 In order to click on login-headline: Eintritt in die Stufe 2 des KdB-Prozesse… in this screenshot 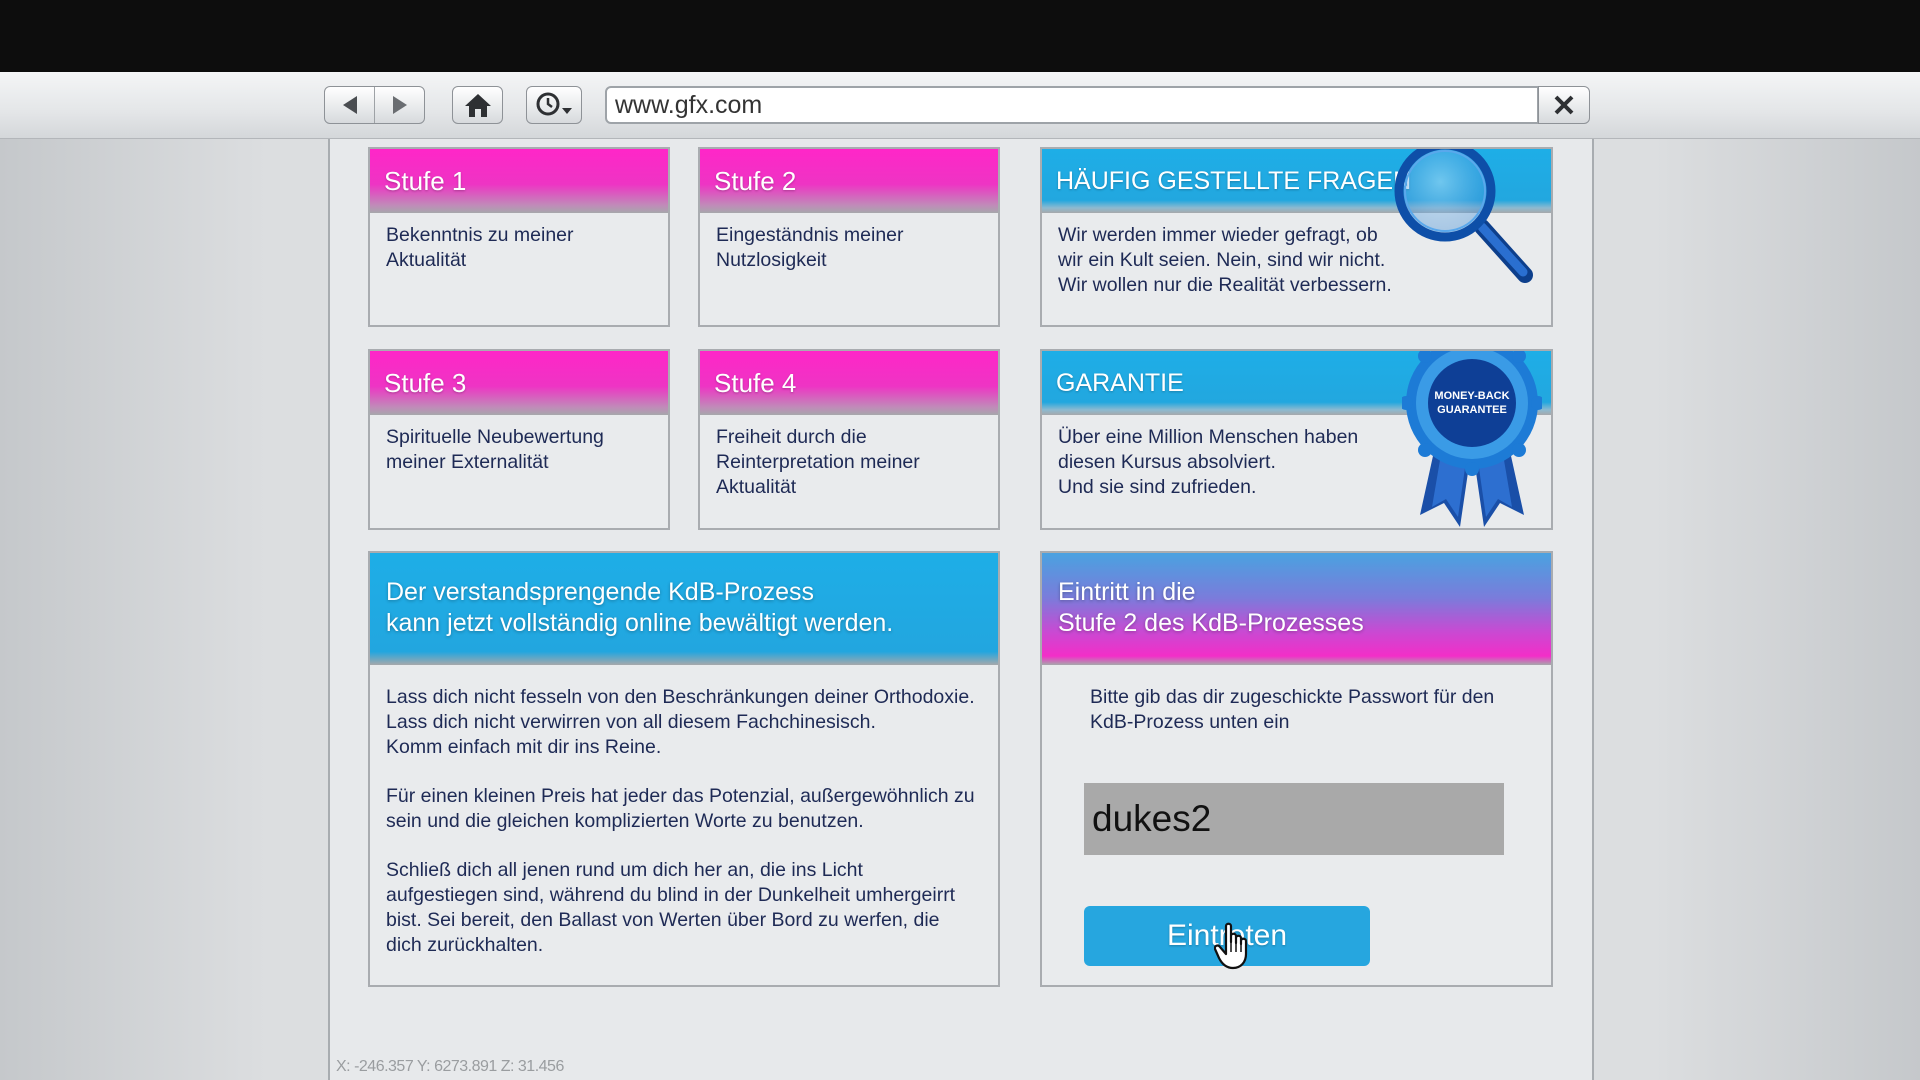, I will do `click(1296, 609)`.